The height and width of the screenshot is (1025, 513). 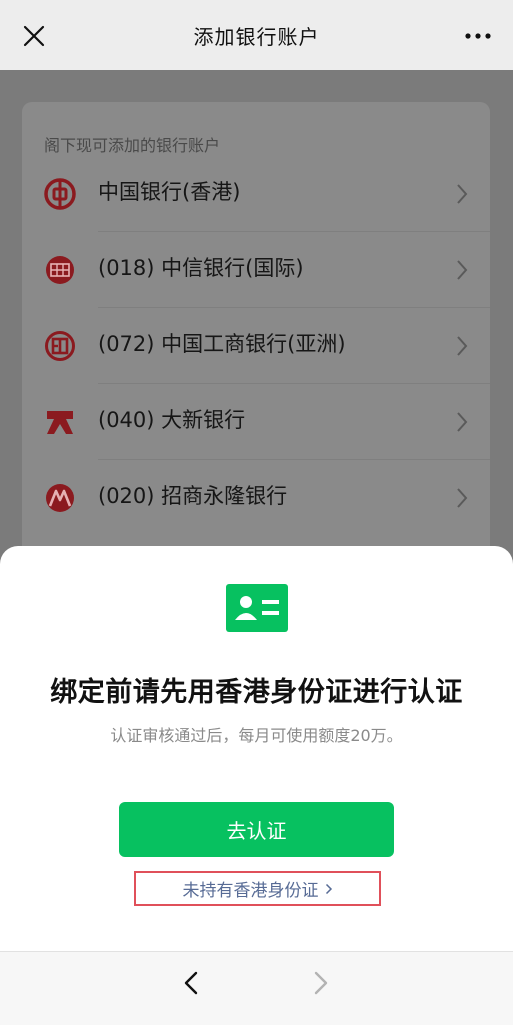 What do you see at coordinates (256, 692) in the screenshot?
I see `sheet-heading: 绑定前请先用香港身份证进行认证` at bounding box center [256, 692].